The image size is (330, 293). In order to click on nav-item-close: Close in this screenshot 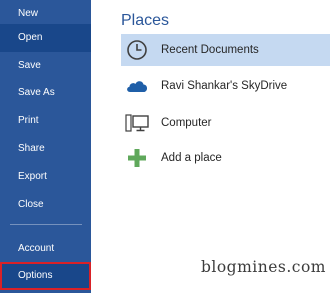, I will do `click(45, 205)`.